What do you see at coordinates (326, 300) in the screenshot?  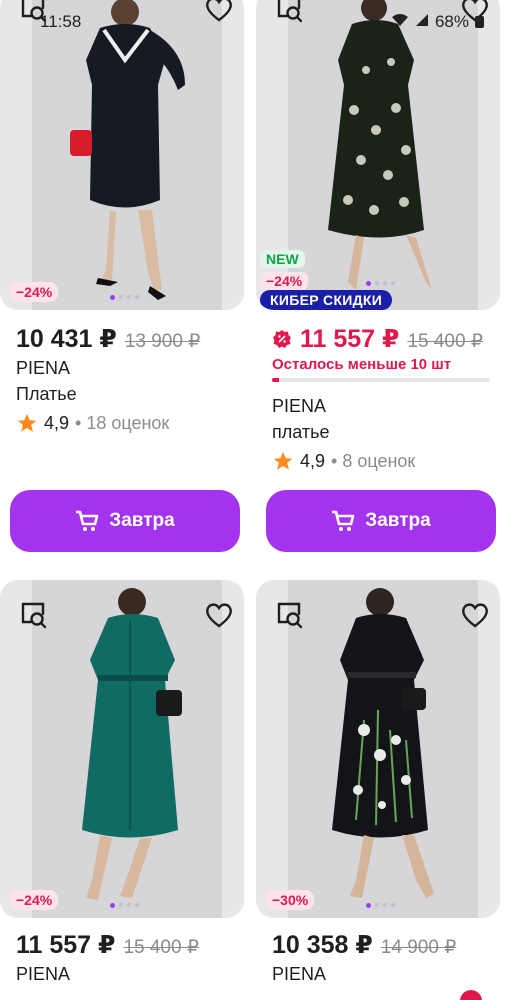 I see `cyber-sale-badge: КИБЕР СКИДКИ` at bounding box center [326, 300].